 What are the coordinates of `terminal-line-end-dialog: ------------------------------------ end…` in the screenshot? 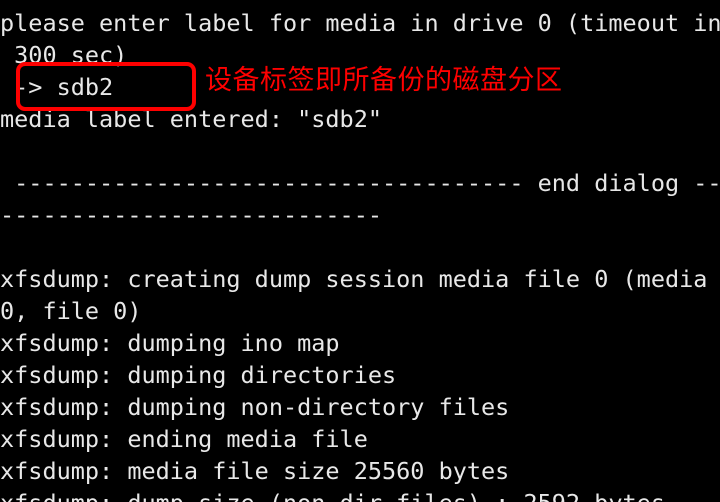 It's located at (360, 183).